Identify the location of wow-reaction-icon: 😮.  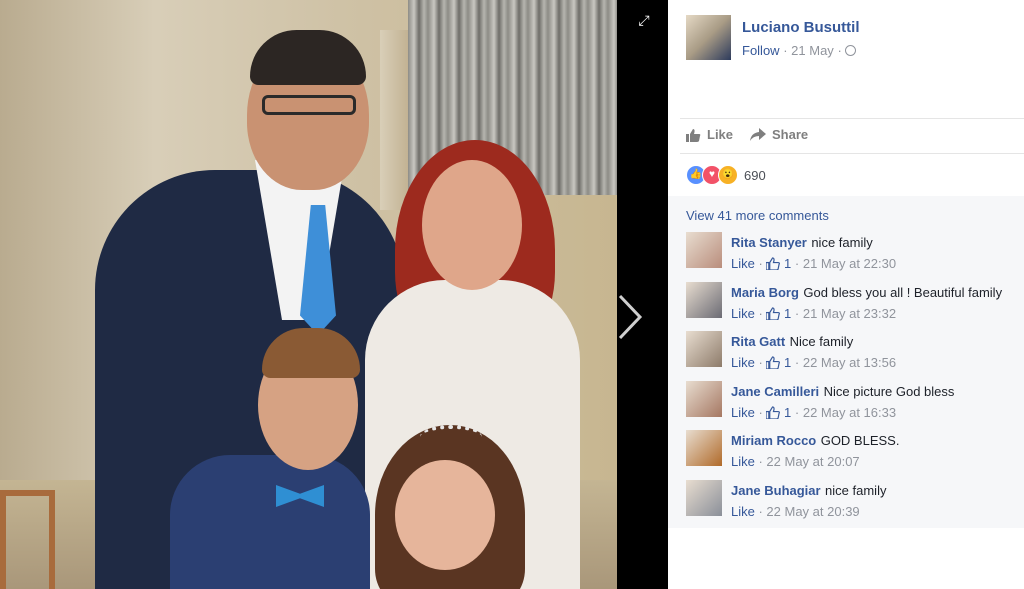
(728, 175).